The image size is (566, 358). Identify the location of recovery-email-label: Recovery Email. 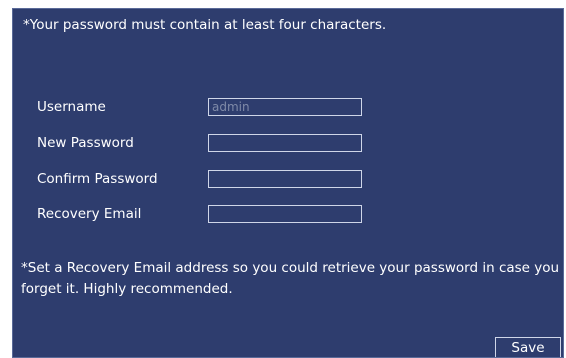
(89, 214).